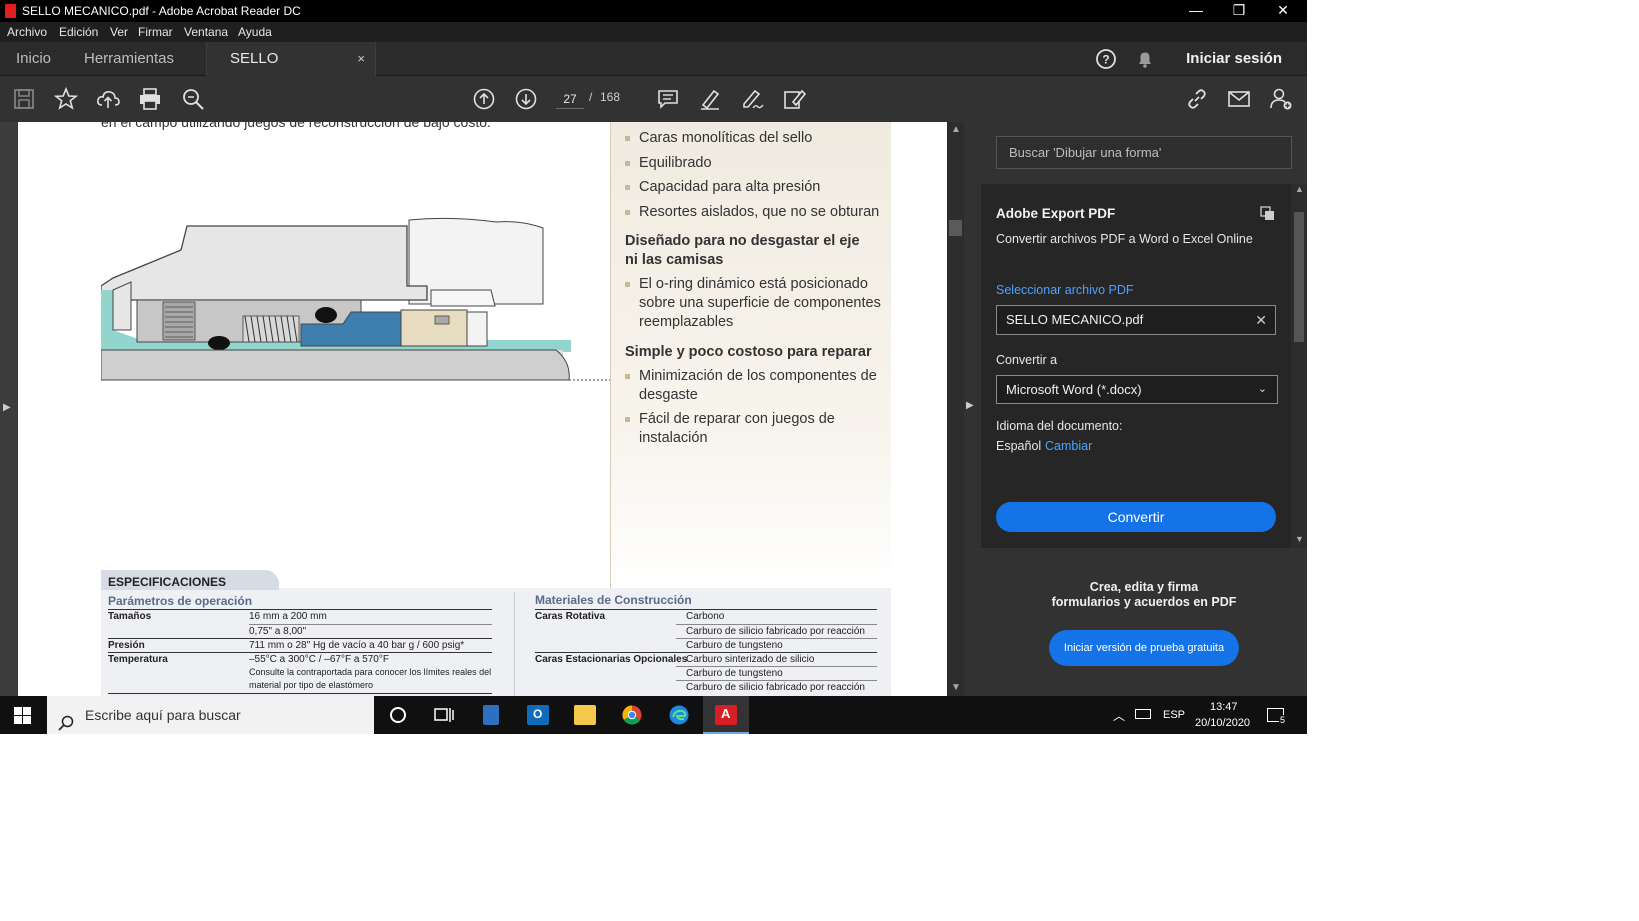 Image resolution: width=1639 pixels, height=921 pixels. I want to click on clear-file-icon: ✕, so click(1261, 320).